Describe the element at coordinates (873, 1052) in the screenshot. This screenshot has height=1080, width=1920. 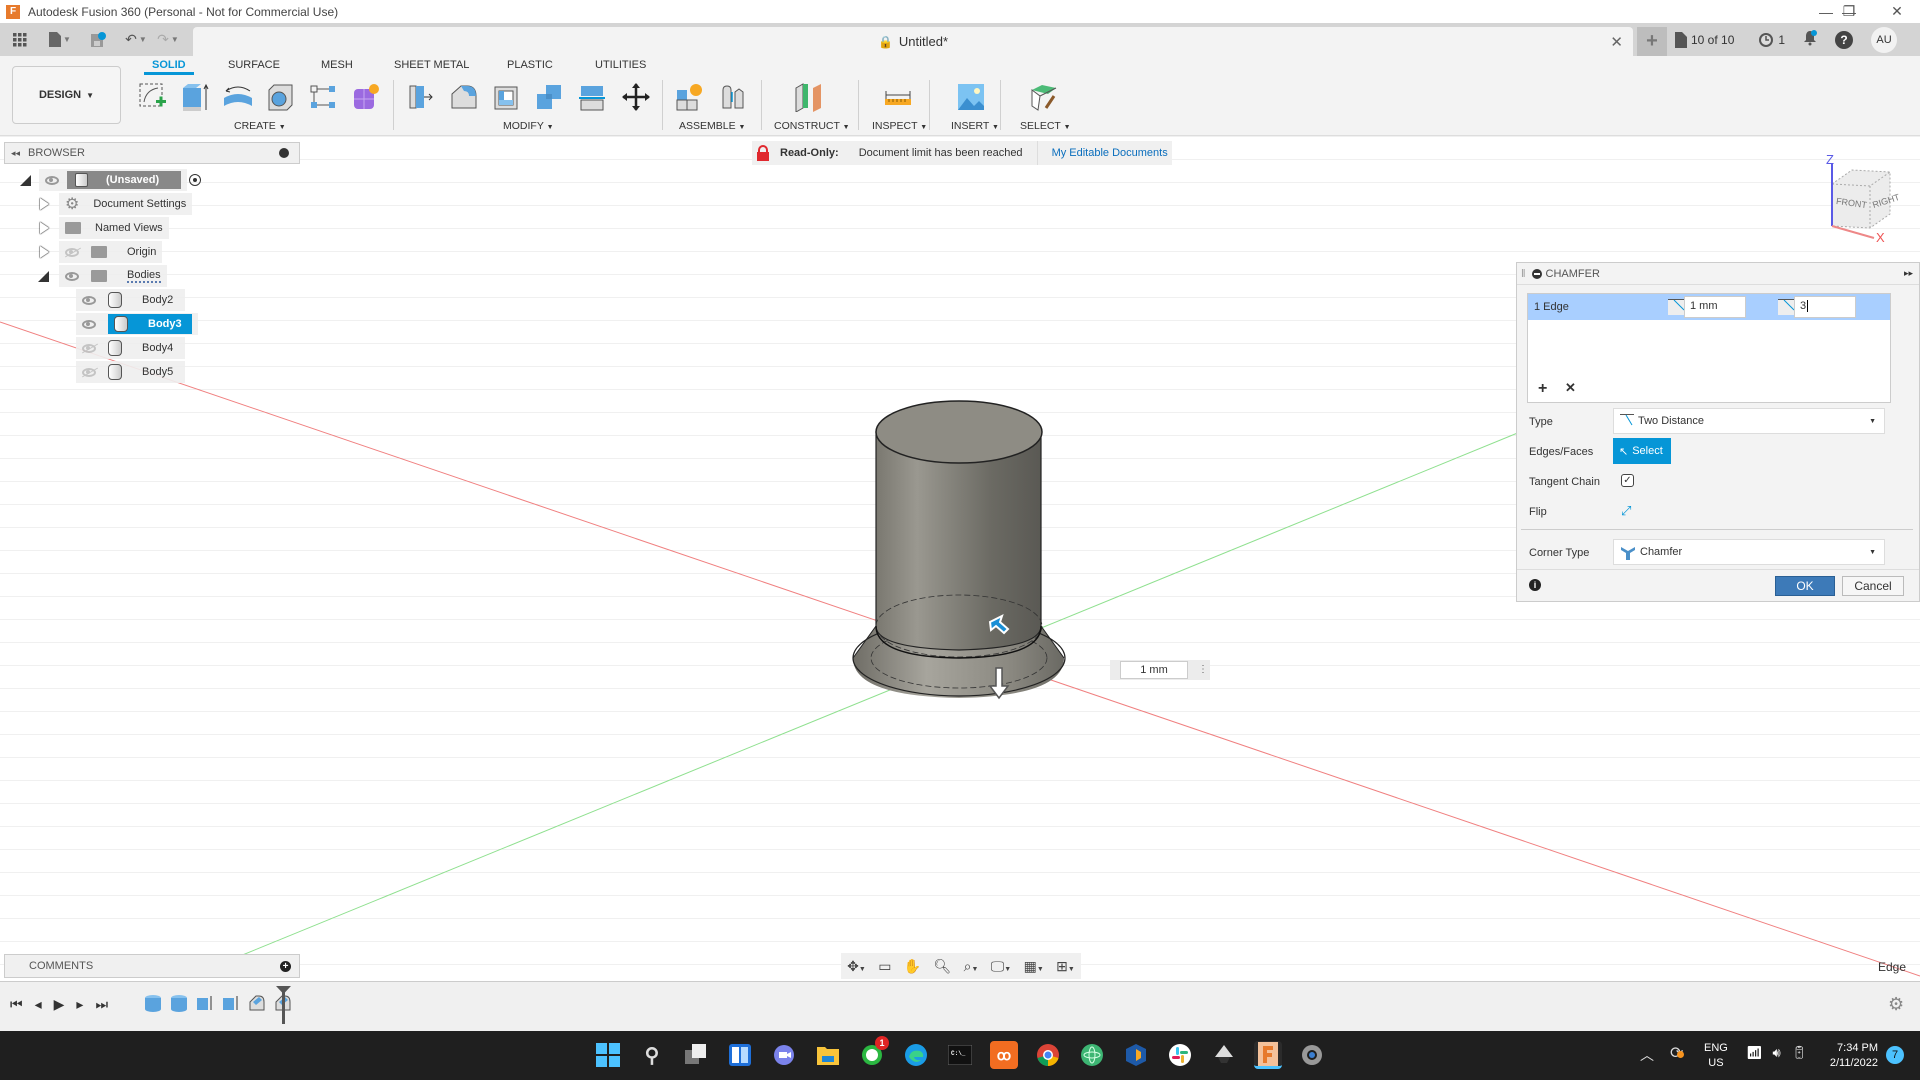
I see `whatsapp-icon: 1` at that location.